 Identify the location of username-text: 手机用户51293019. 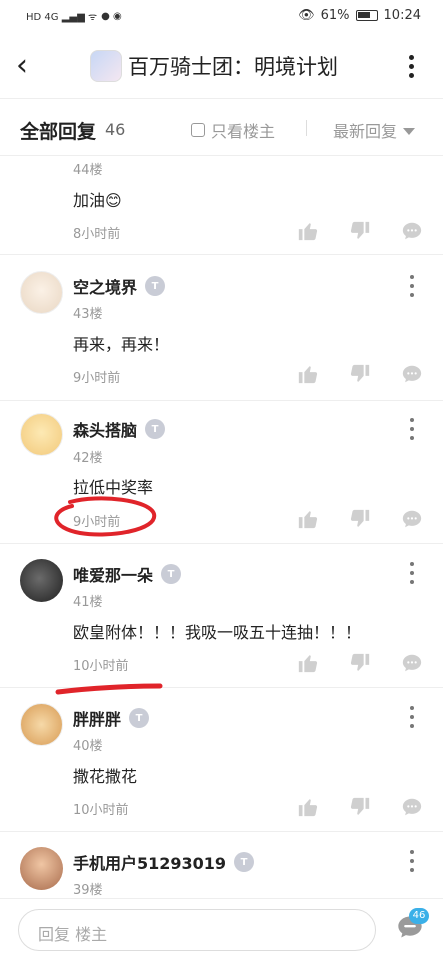
(150, 863).